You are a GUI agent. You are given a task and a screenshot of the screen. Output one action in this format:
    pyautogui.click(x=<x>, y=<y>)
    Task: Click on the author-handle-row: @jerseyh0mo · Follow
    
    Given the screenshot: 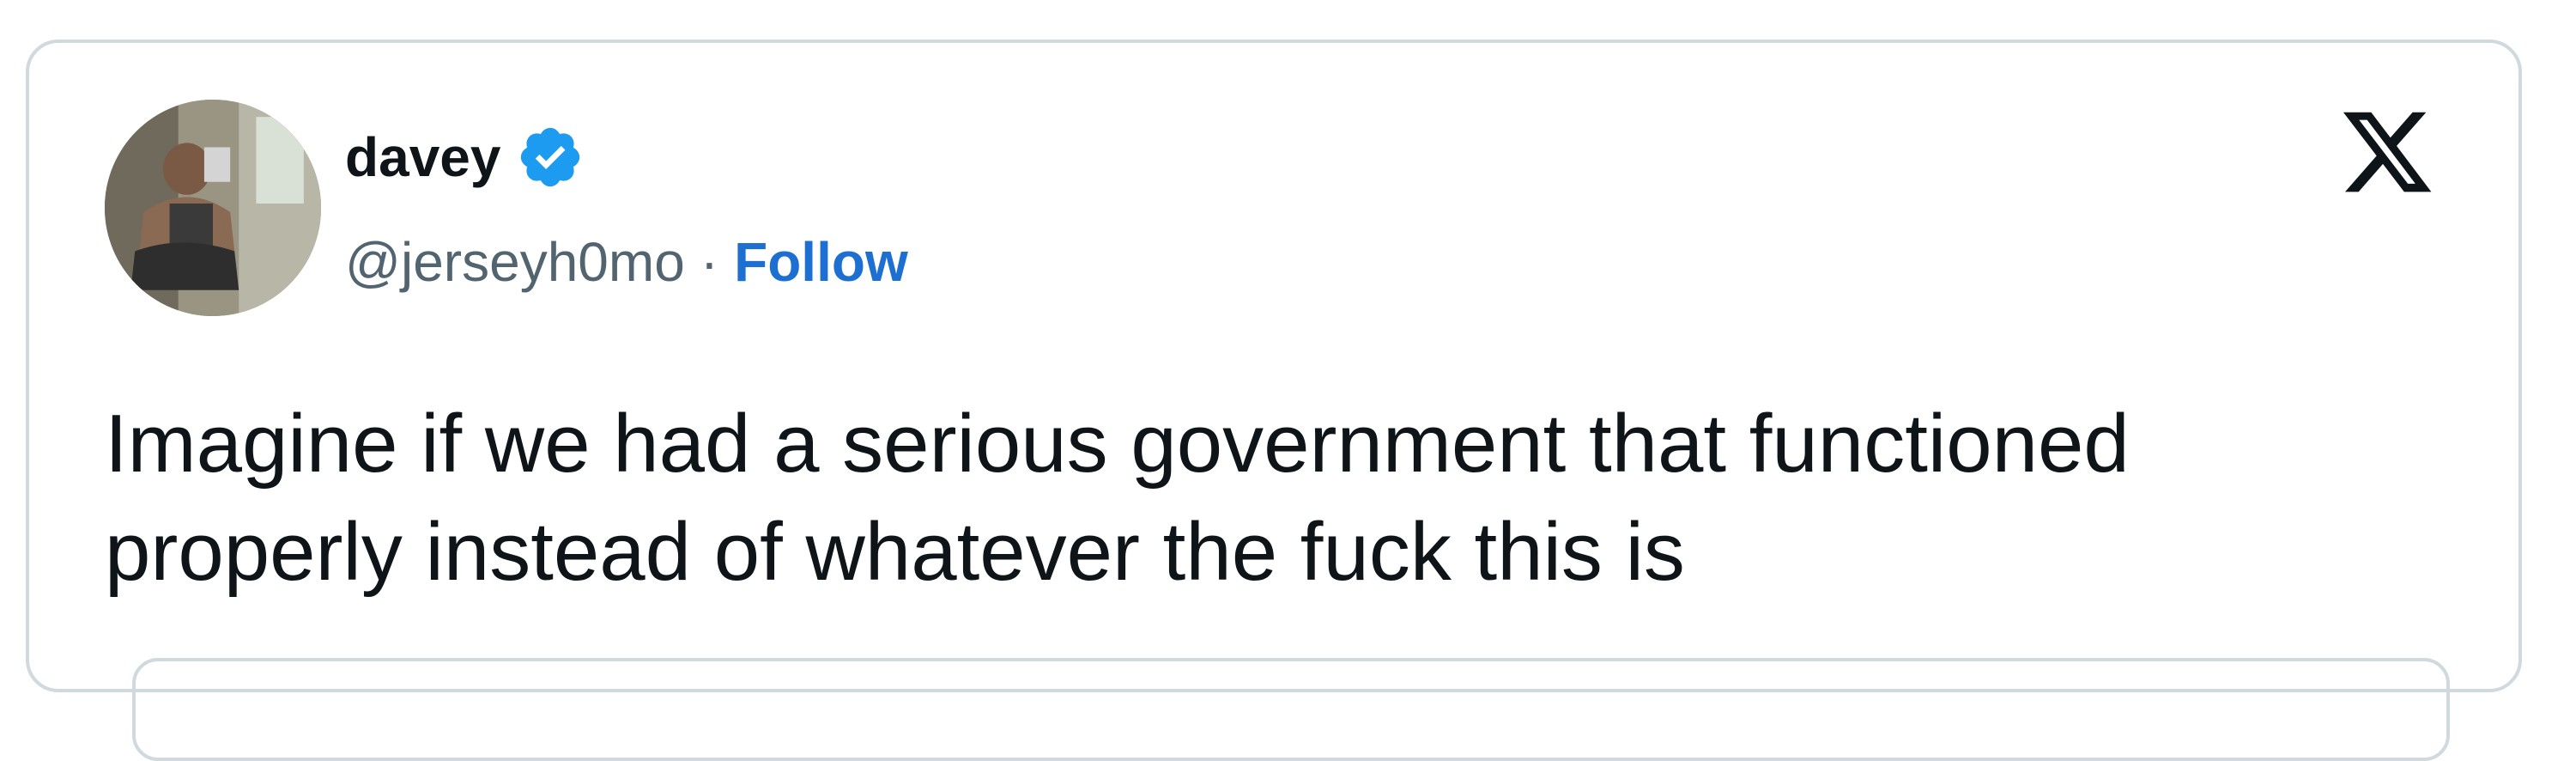 What is the action you would take?
    pyautogui.click(x=626, y=262)
    